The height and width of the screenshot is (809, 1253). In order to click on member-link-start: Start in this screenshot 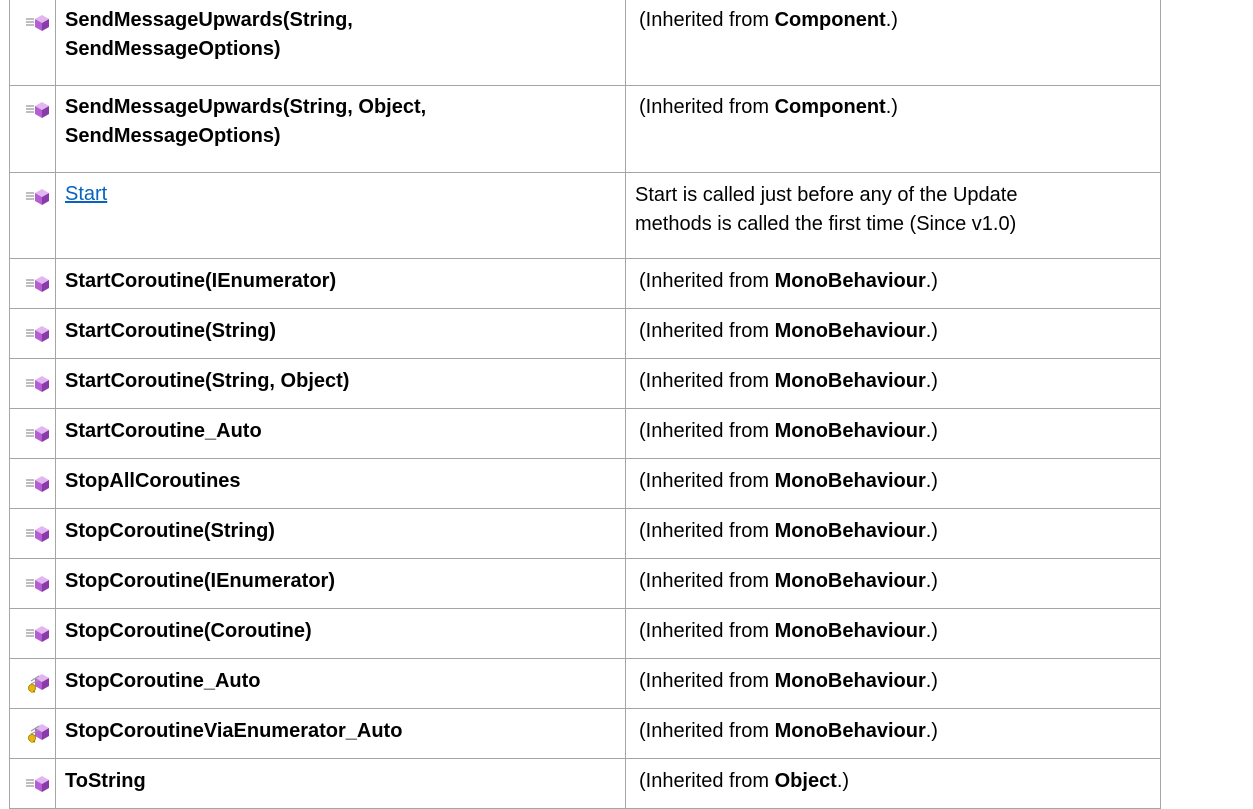, I will do `click(86, 194)`.